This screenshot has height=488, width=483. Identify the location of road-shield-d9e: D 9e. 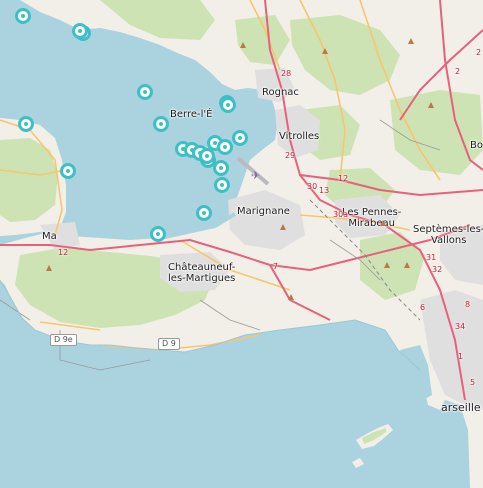
(63, 340).